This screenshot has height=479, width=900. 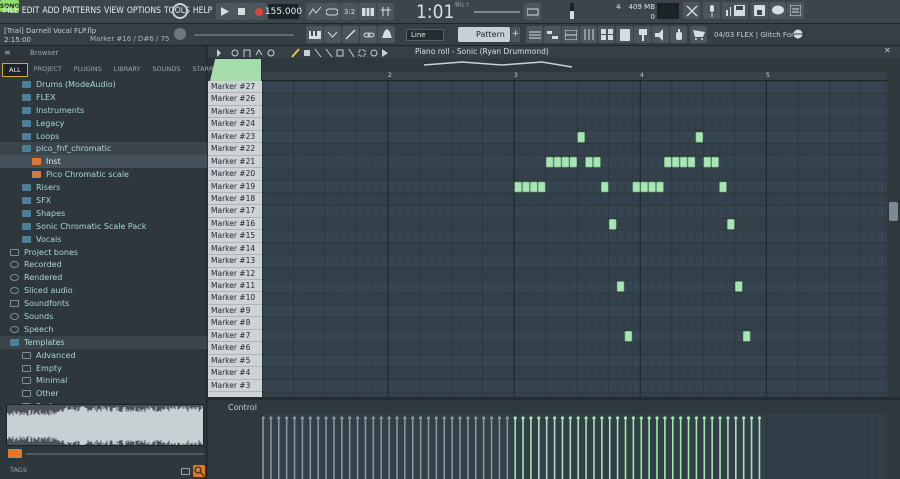 I want to click on piano-key-label: Marker #13, so click(x=235, y=261).